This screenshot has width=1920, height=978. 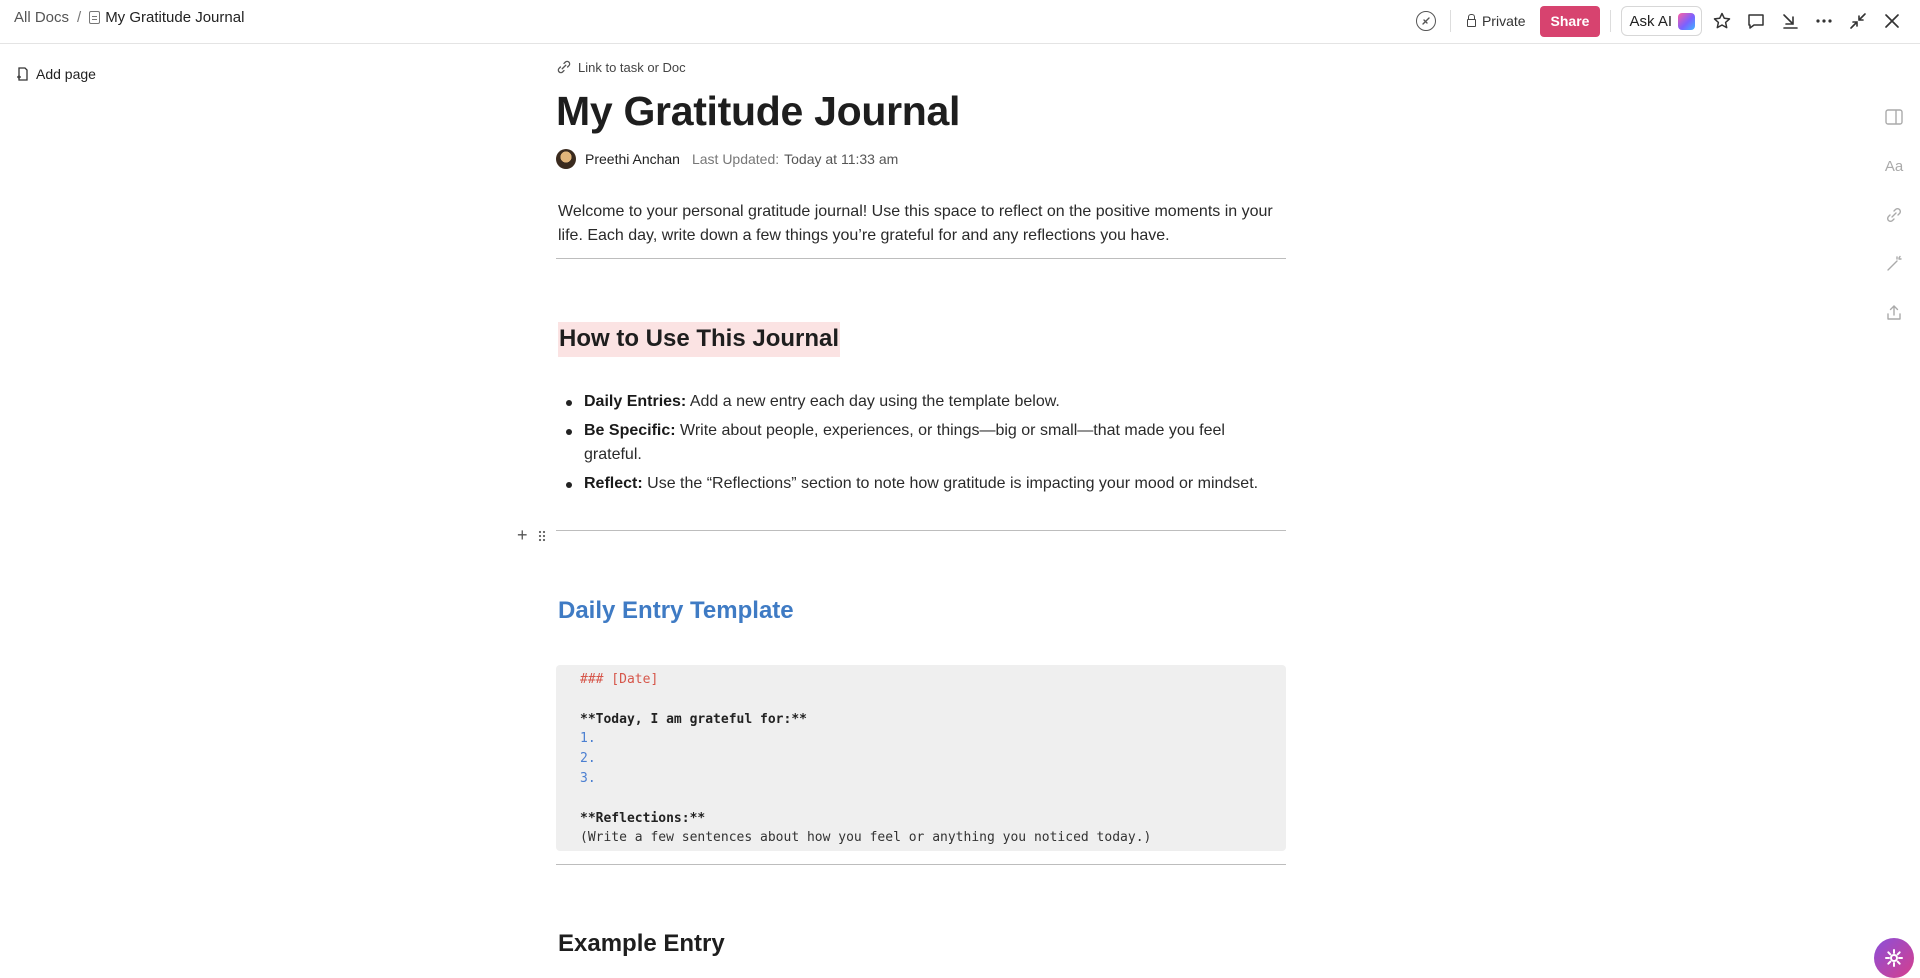 I want to click on collapse-icon, so click(x=1858, y=21).